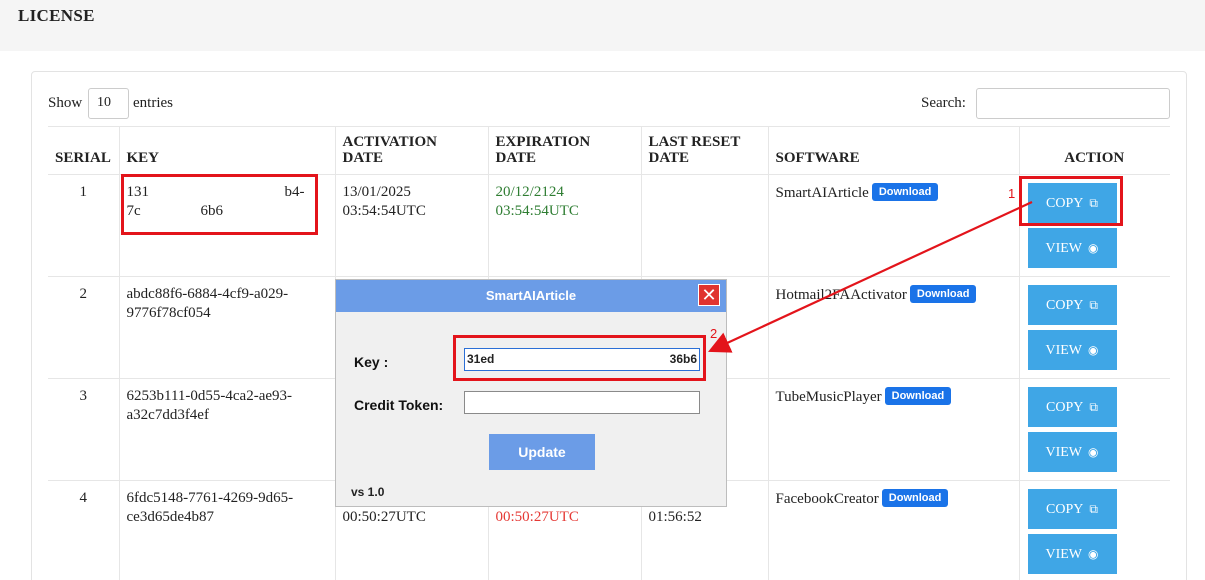  I want to click on last-reset-time: 01:56:52, so click(675, 517).